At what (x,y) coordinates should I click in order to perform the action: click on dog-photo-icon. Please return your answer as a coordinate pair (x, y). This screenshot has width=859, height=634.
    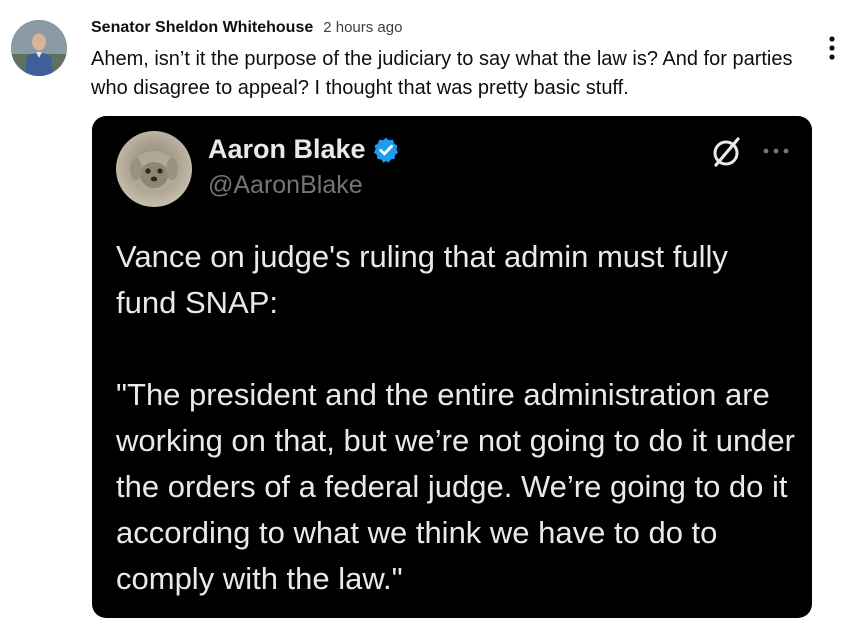
    Looking at the image, I should click on (154, 171).